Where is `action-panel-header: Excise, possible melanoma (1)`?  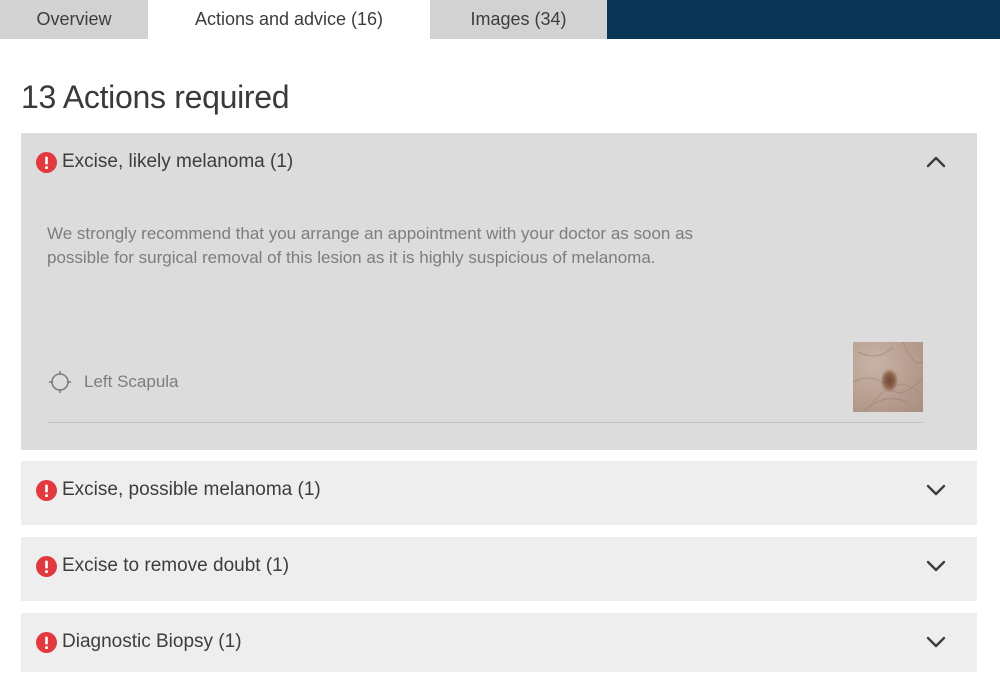
action-panel-header: Excise, possible melanoma (1) is located at coordinates (499, 490).